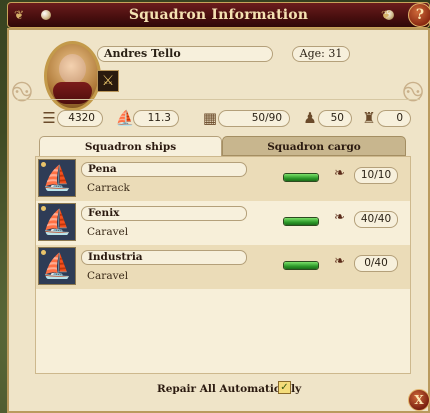 Image resolution: width=430 pixels, height=413 pixels. I want to click on stat-speed: ⛵ 11.3, so click(147, 118).